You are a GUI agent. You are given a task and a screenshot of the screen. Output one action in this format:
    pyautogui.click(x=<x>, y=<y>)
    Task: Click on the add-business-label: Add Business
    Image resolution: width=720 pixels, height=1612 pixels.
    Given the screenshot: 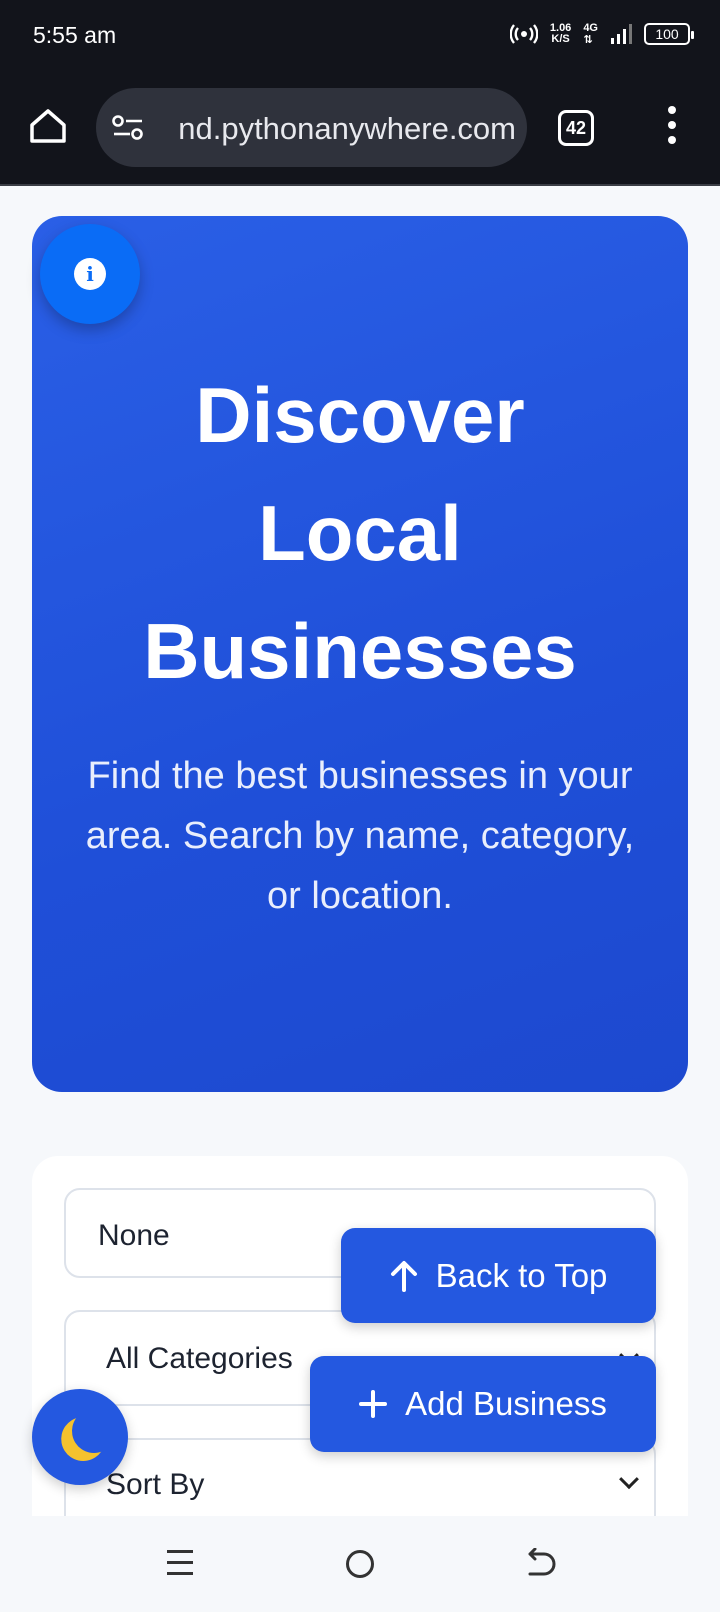 What is the action you would take?
    pyautogui.click(x=506, y=1403)
    